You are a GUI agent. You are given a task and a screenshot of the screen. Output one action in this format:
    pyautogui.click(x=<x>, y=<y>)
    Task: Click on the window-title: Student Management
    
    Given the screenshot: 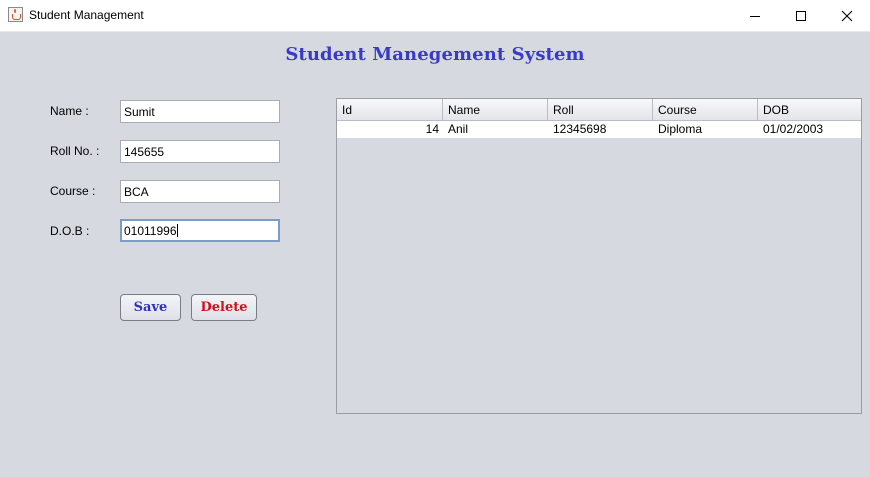 What is the action you would take?
    pyautogui.click(x=86, y=15)
    